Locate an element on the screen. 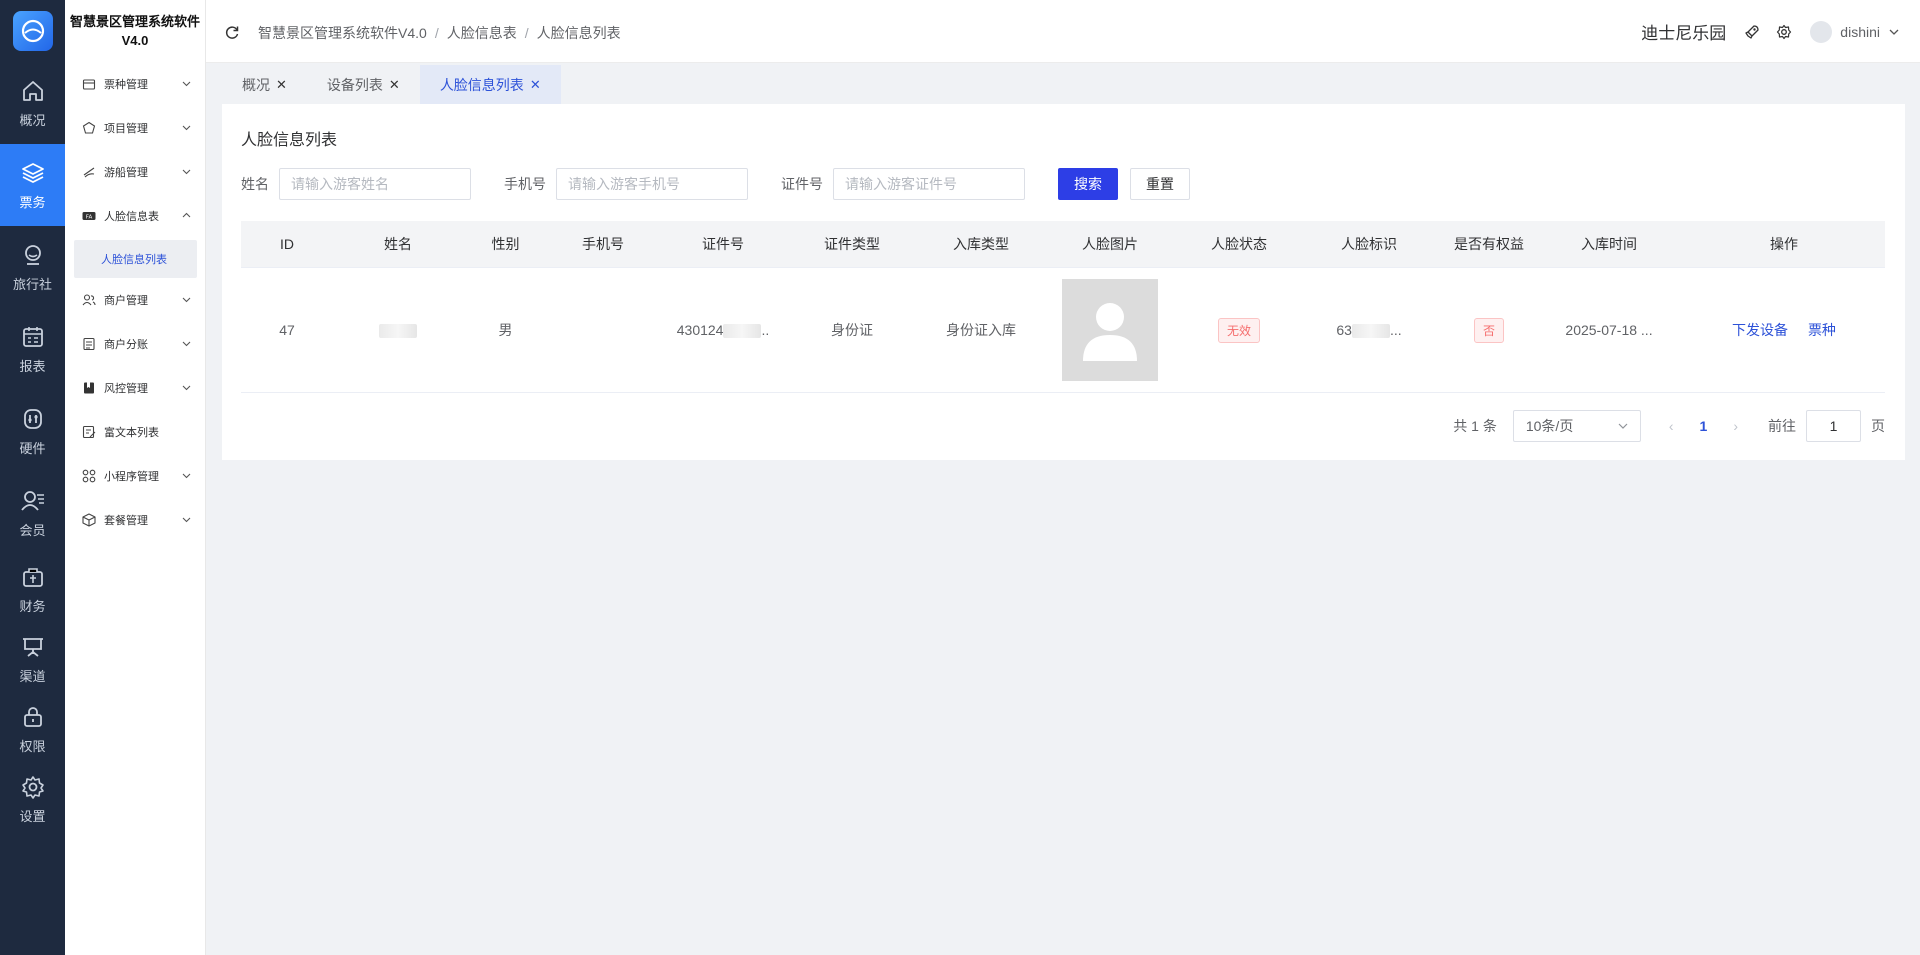 The width and height of the screenshot is (1920, 955). ticket-type-link: 票种 is located at coordinates (1822, 330).